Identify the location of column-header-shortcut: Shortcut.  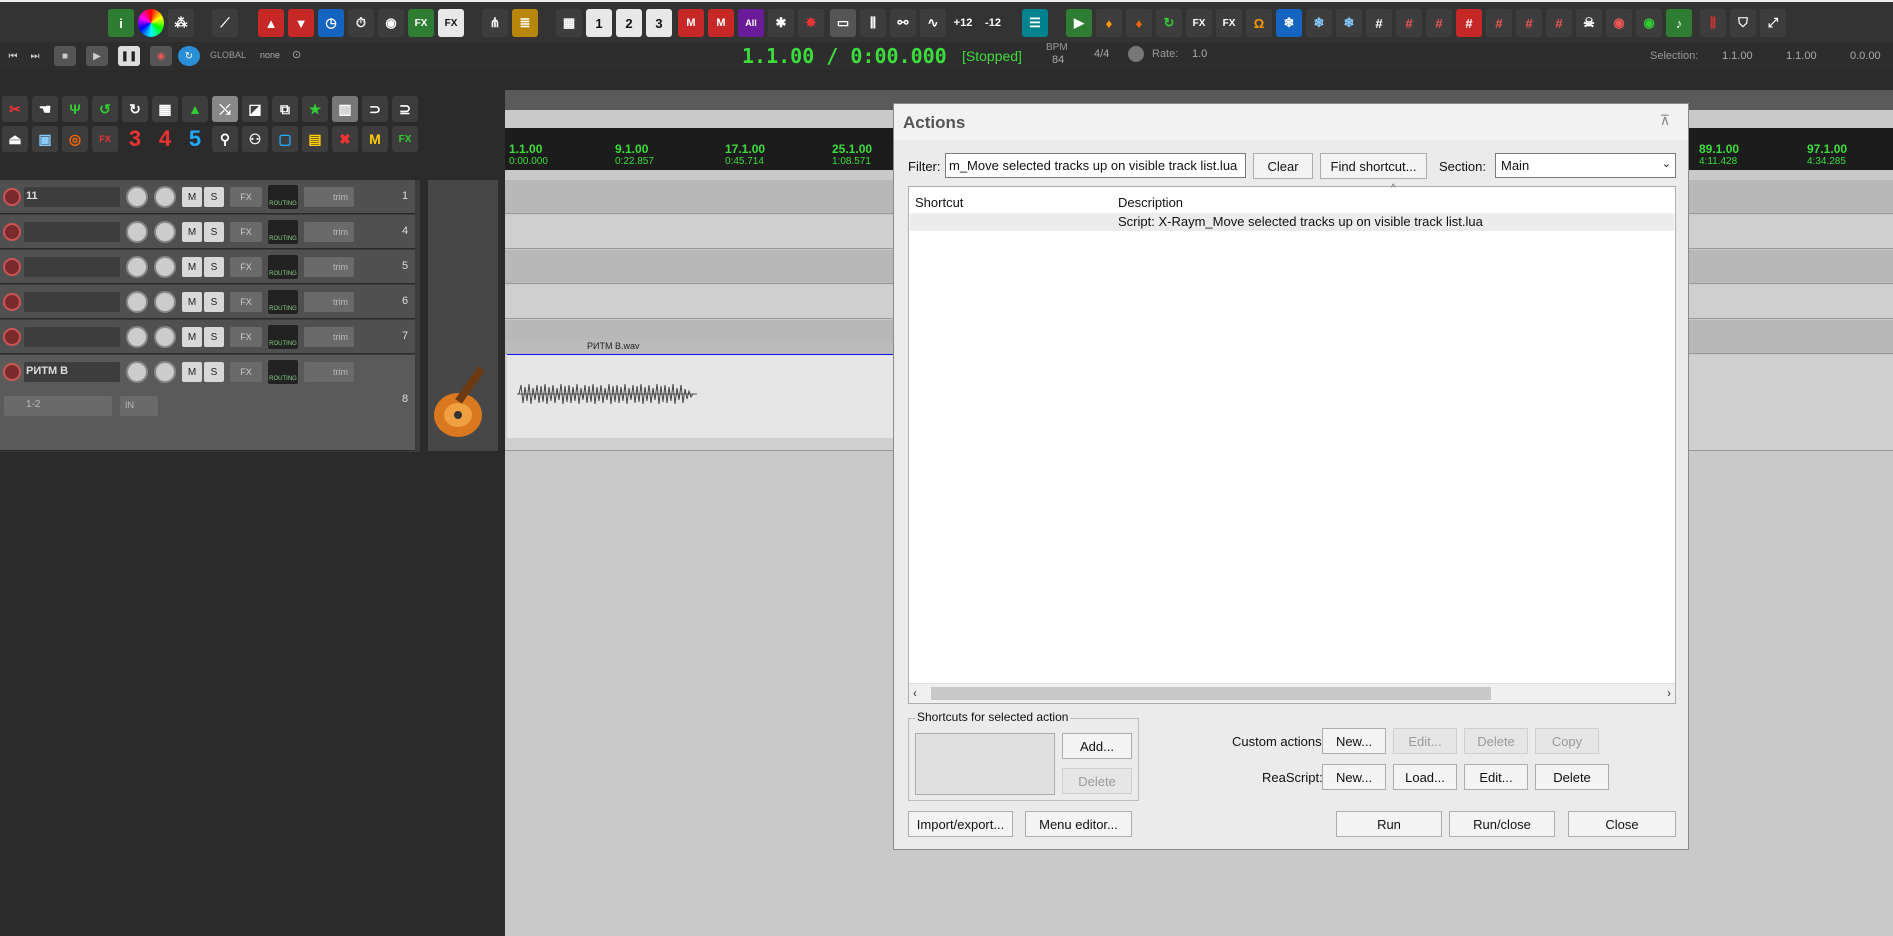
(939, 202).